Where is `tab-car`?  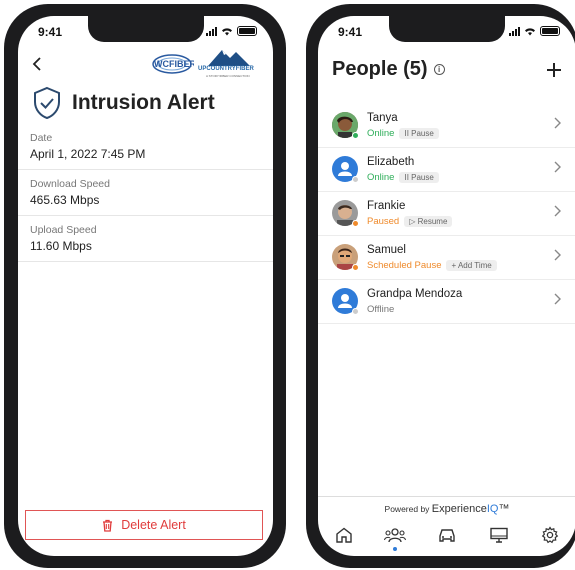 tab-car is located at coordinates (447, 535).